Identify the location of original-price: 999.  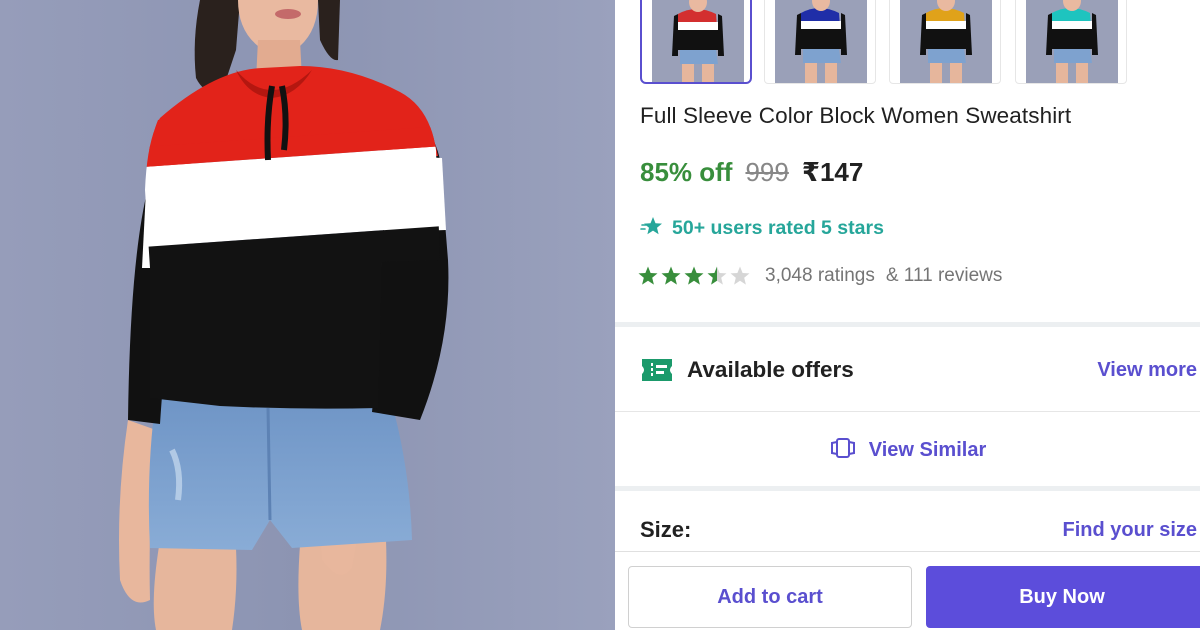
(767, 172).